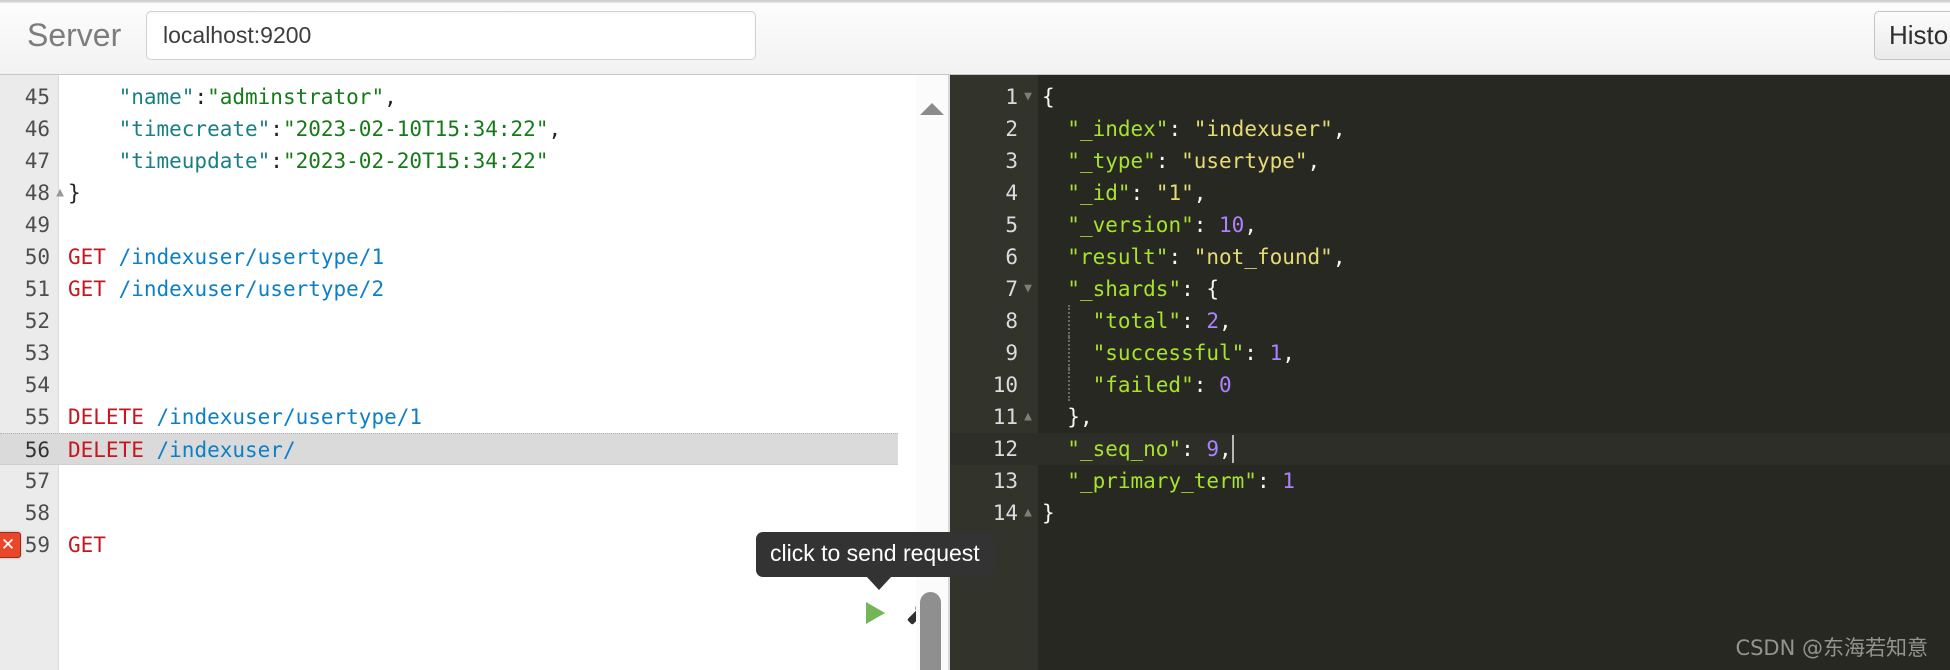 Image resolution: width=1950 pixels, height=670 pixels. Describe the element at coordinates (875, 613) in the screenshot. I see `send-request-play-icon` at that location.